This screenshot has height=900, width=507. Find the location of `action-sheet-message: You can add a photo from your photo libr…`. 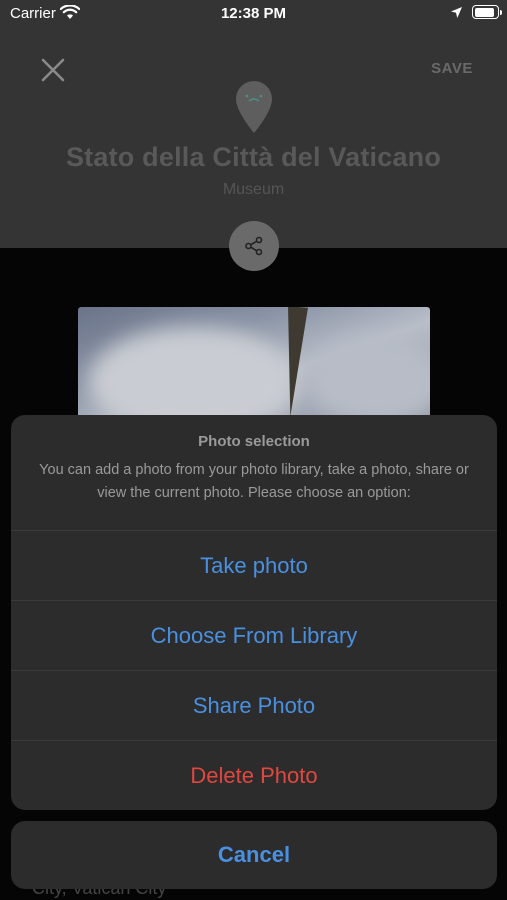

action-sheet-message: You can add a photo from your photo libr… is located at coordinates (254, 481).